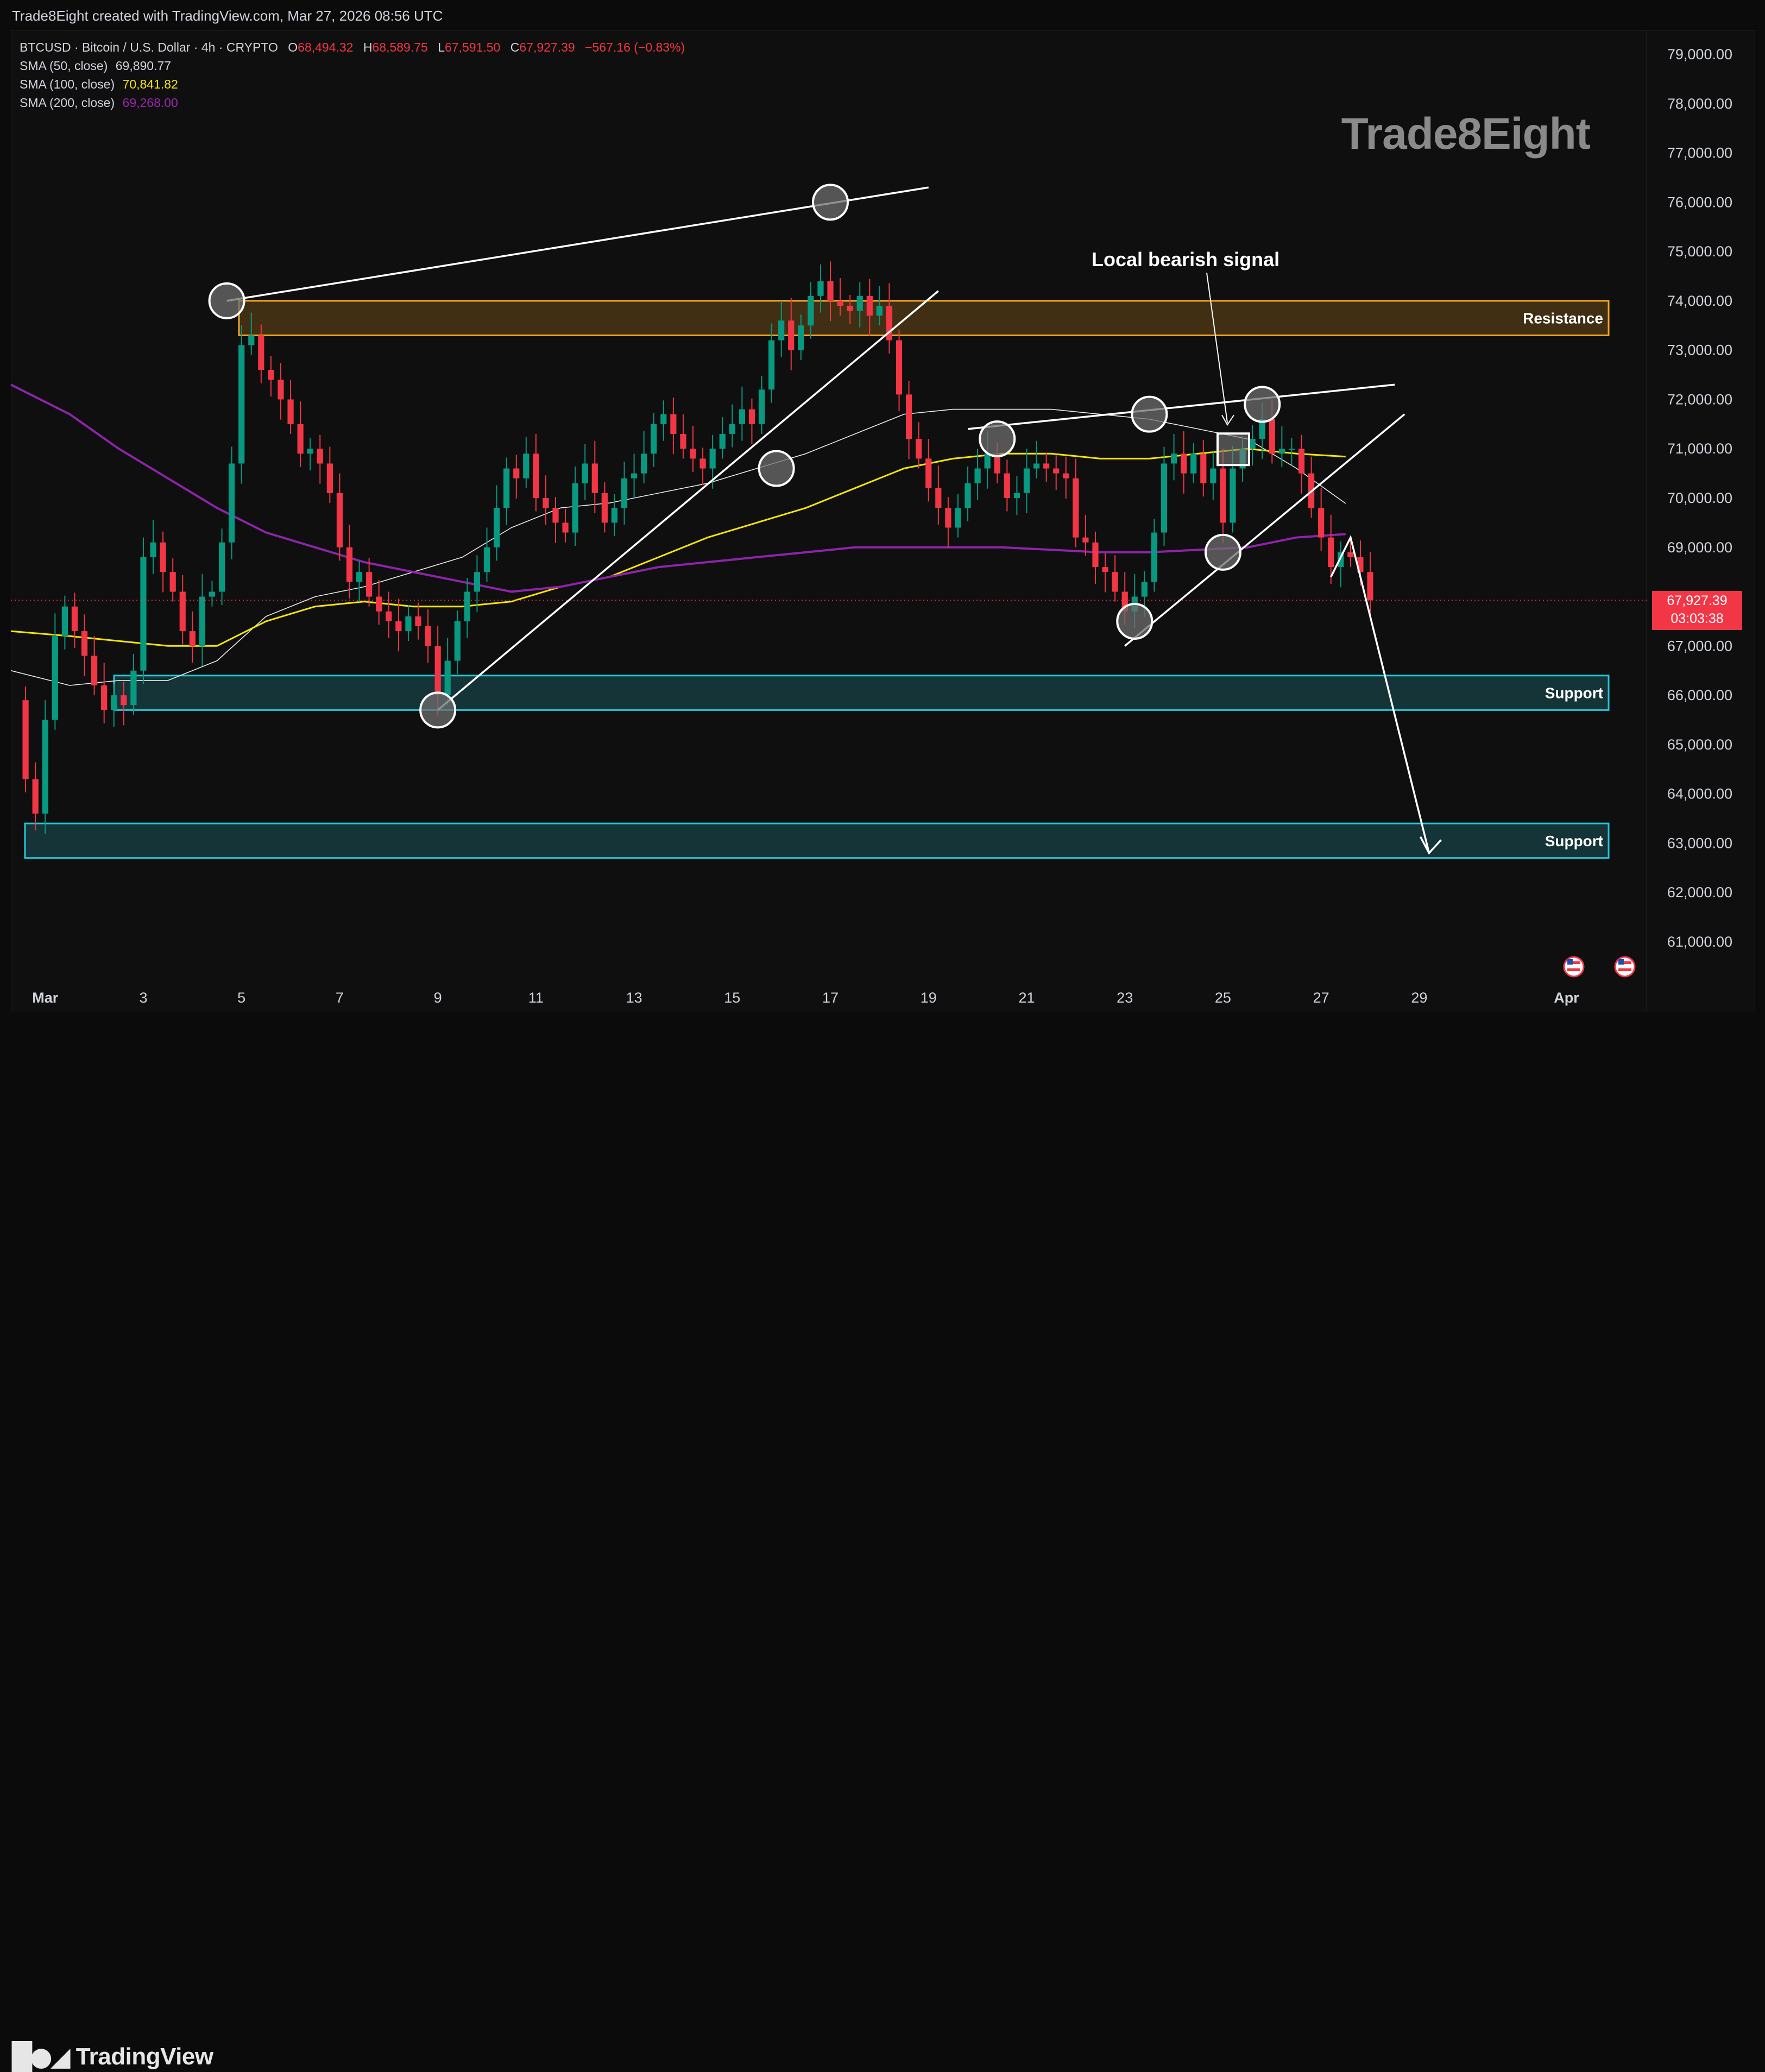 This screenshot has width=1765, height=2072. Describe the element at coordinates (688, 501) in the screenshot. I see `trendline` at that location.